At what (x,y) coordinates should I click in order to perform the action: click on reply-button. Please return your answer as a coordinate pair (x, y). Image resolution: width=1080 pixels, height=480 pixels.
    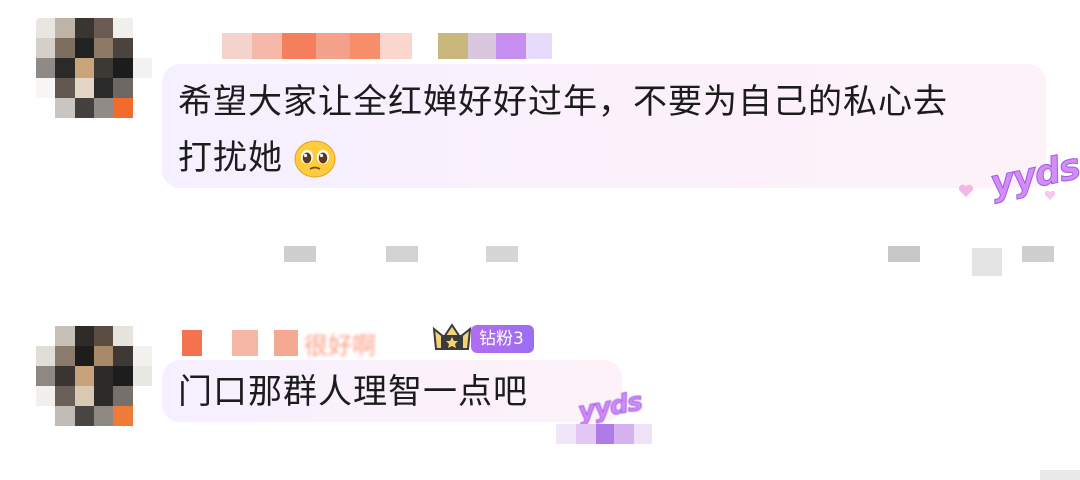
    Looking at the image, I should click on (402, 254).